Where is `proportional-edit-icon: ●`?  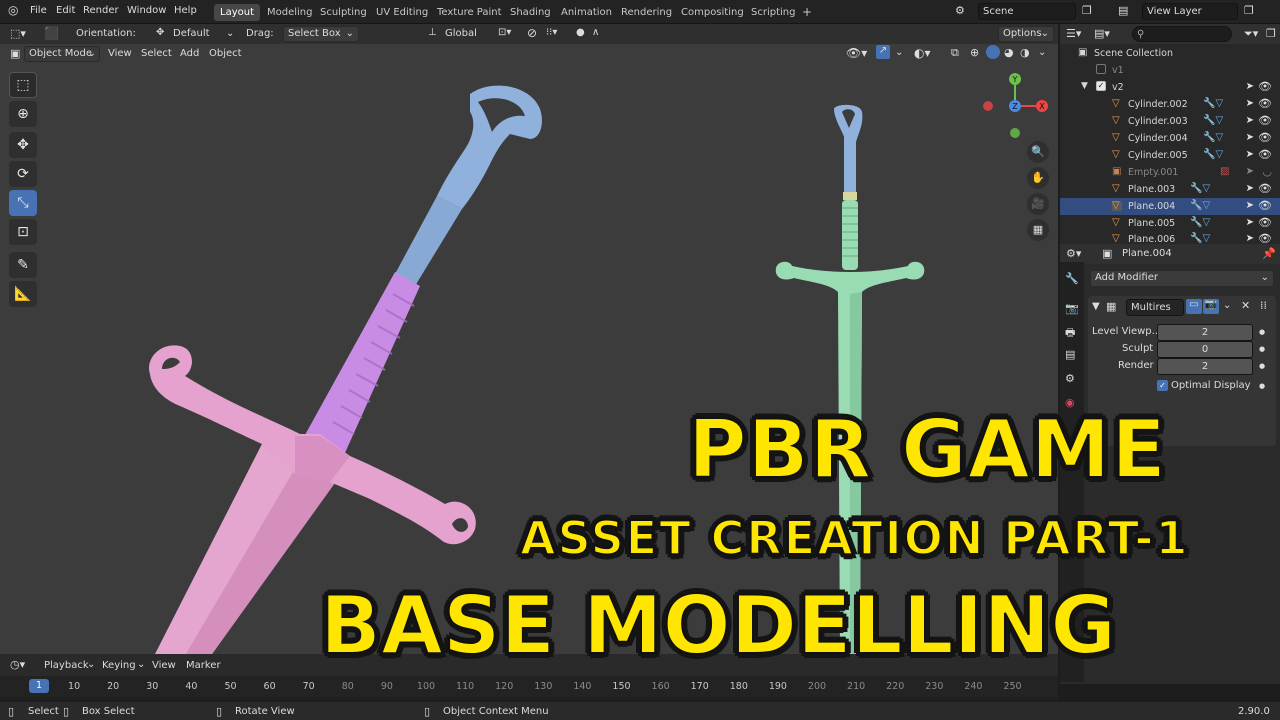
proportional-edit-icon: ● is located at coordinates (580, 32).